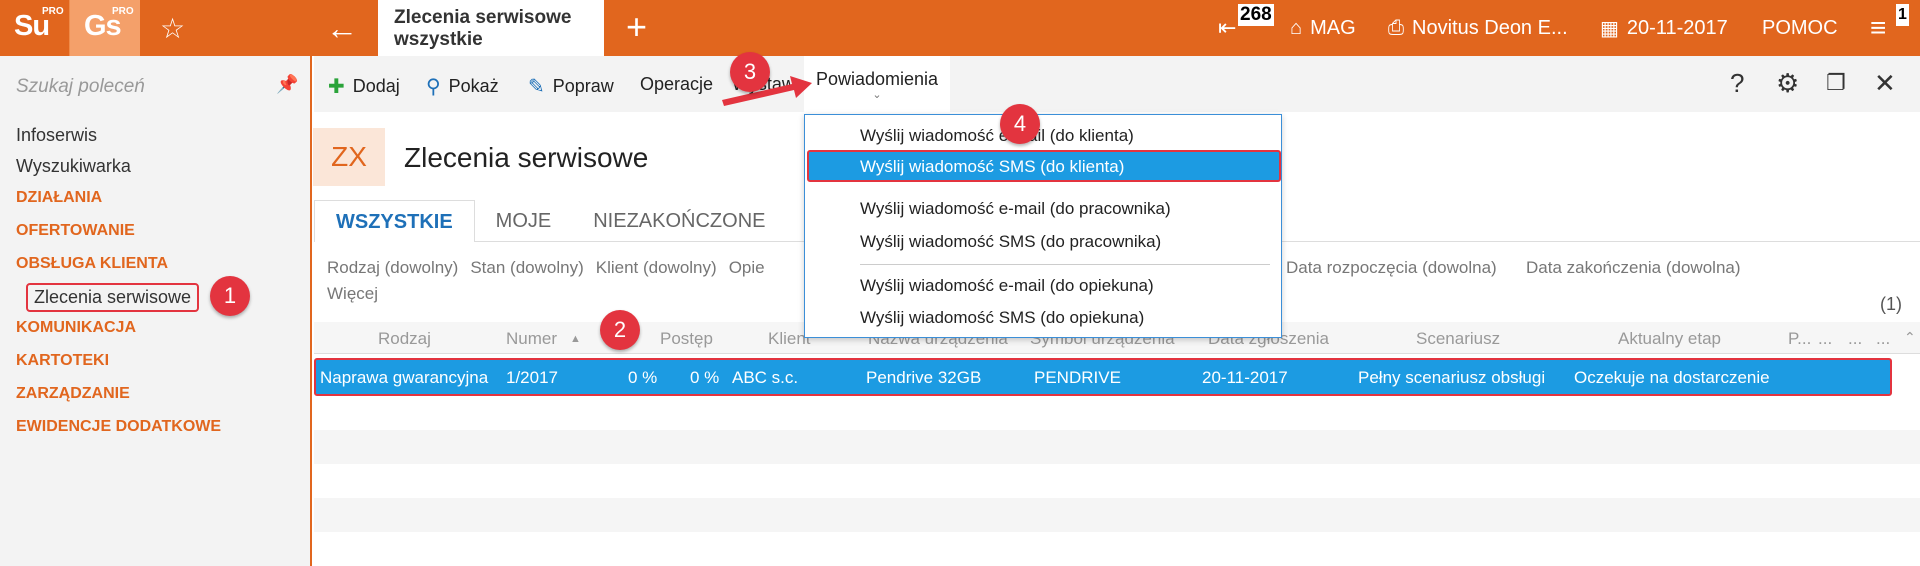 The height and width of the screenshot is (566, 1920). What do you see at coordinates (924, 377) in the screenshot?
I see `cell-nazwa: Pendrive 32GB` at bounding box center [924, 377].